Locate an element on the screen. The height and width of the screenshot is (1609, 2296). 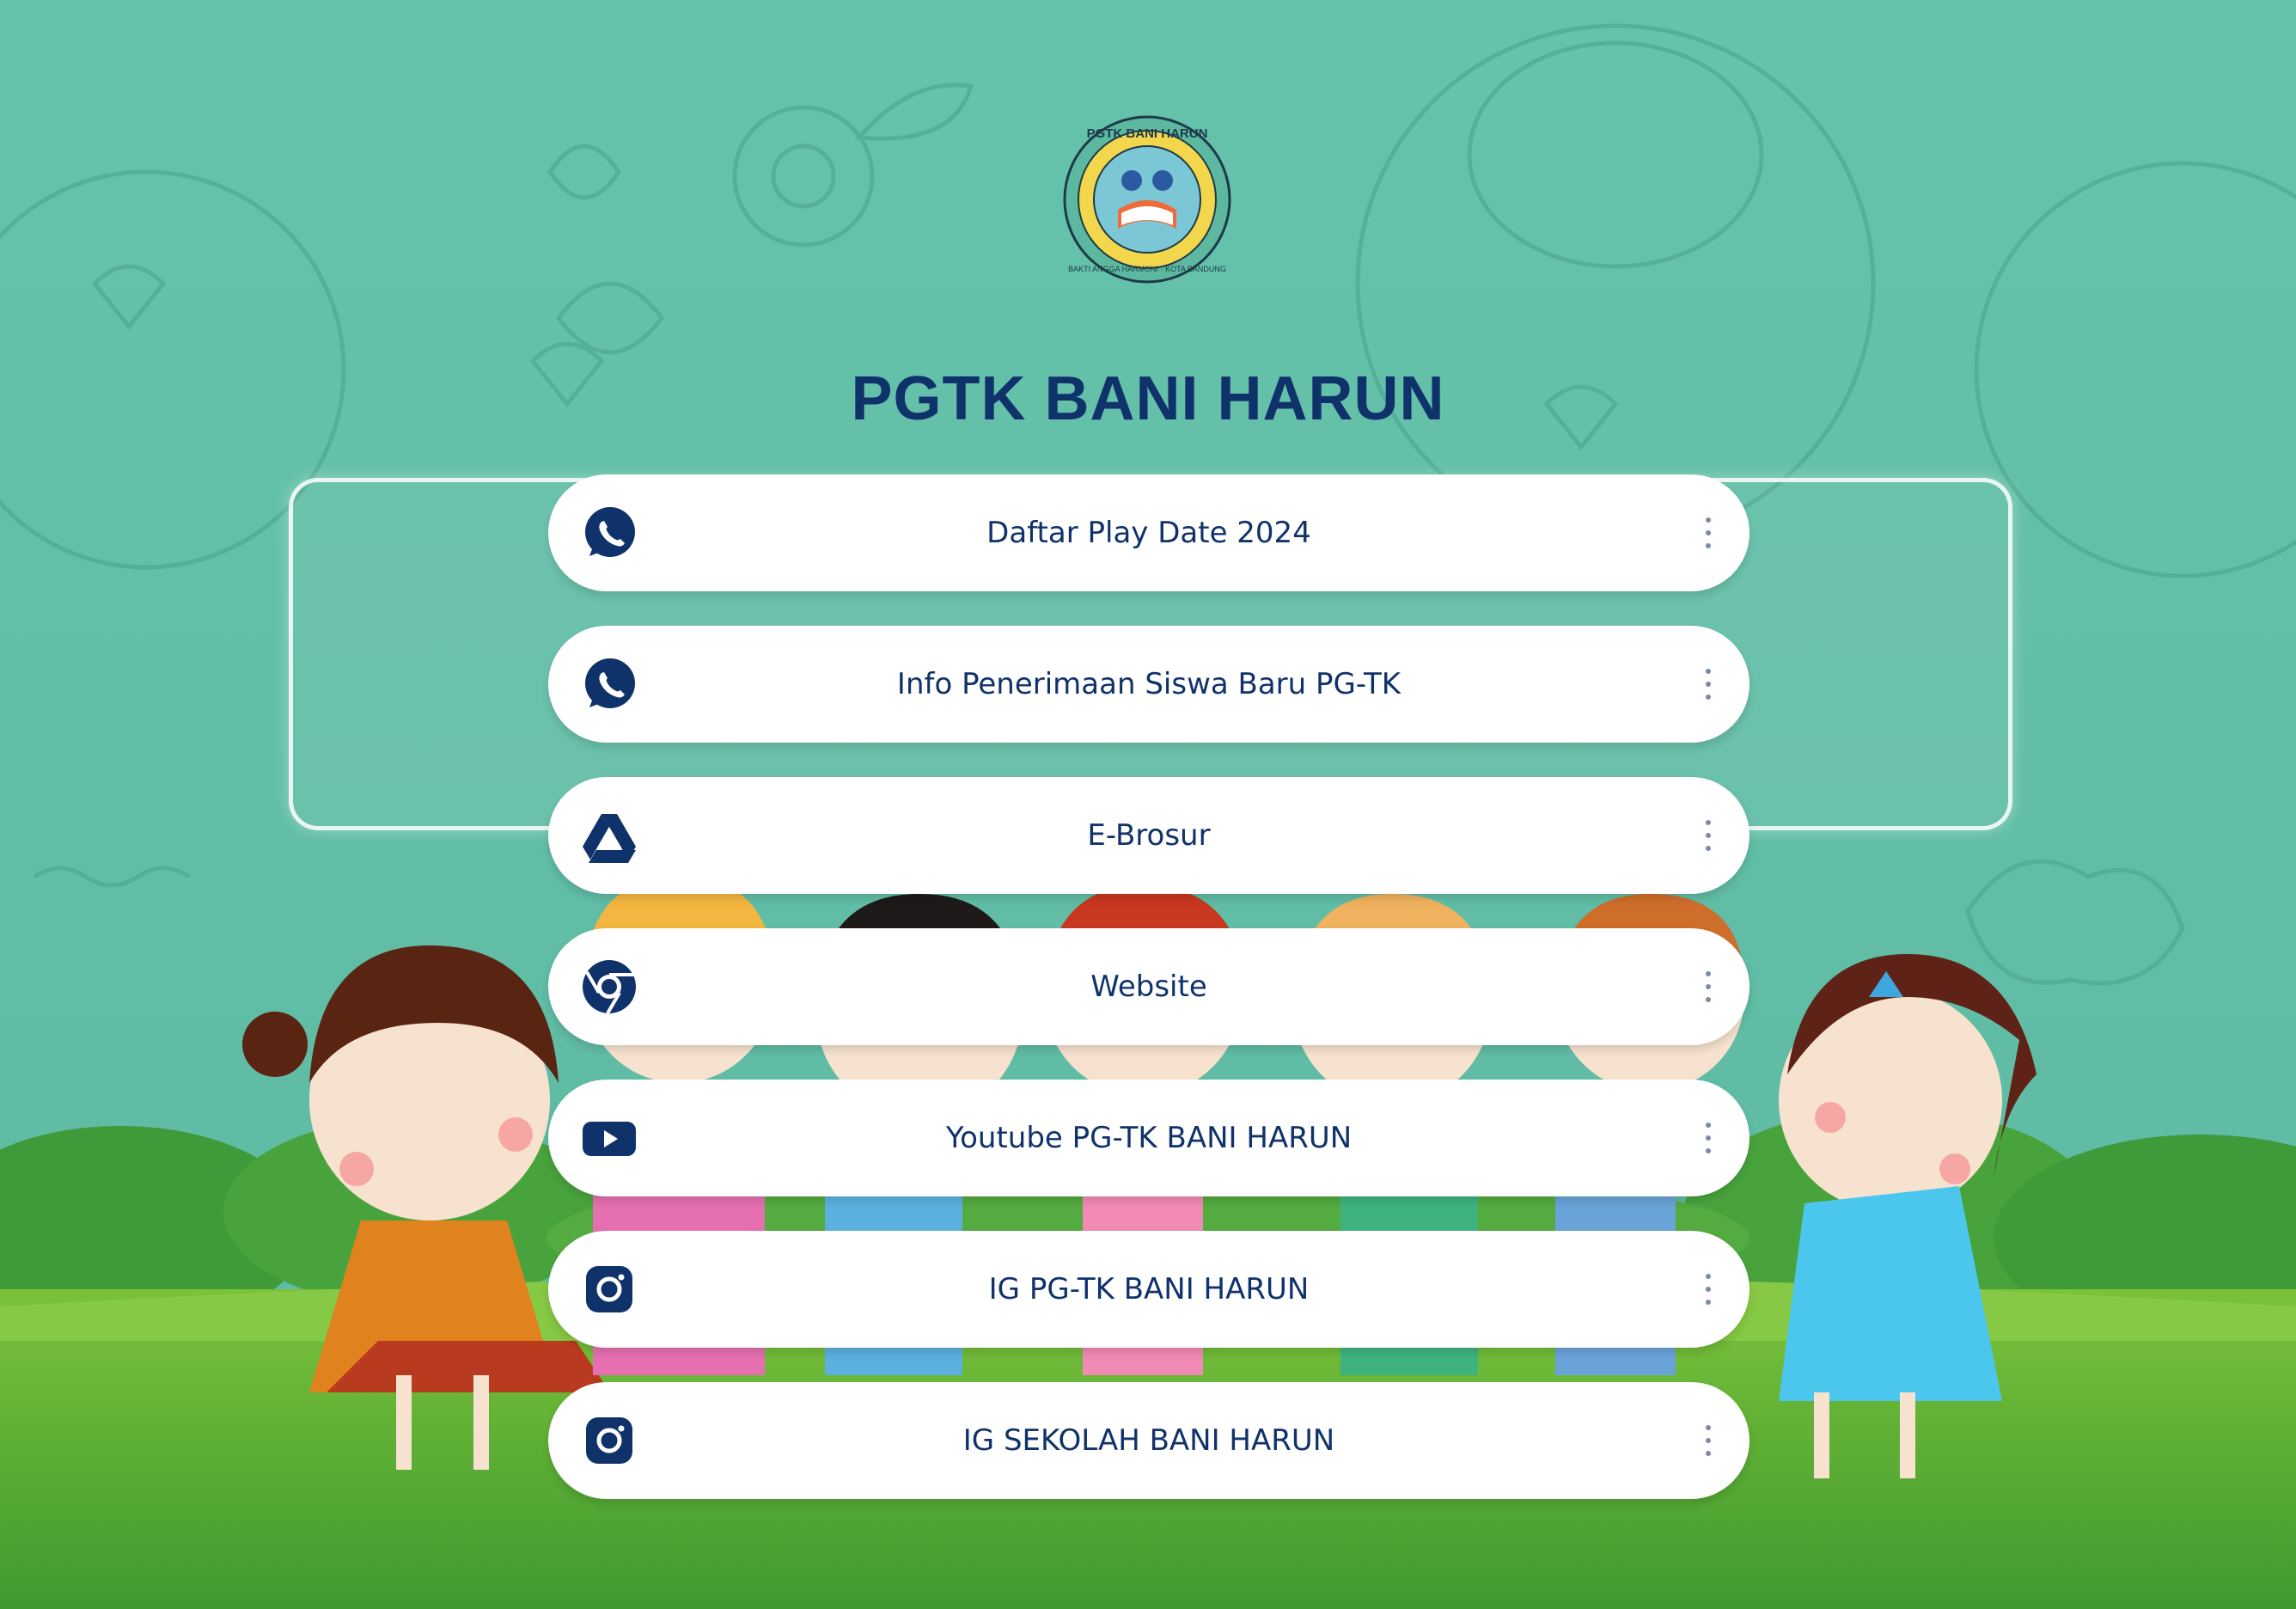
youtube-icon is located at coordinates (609, 1138).